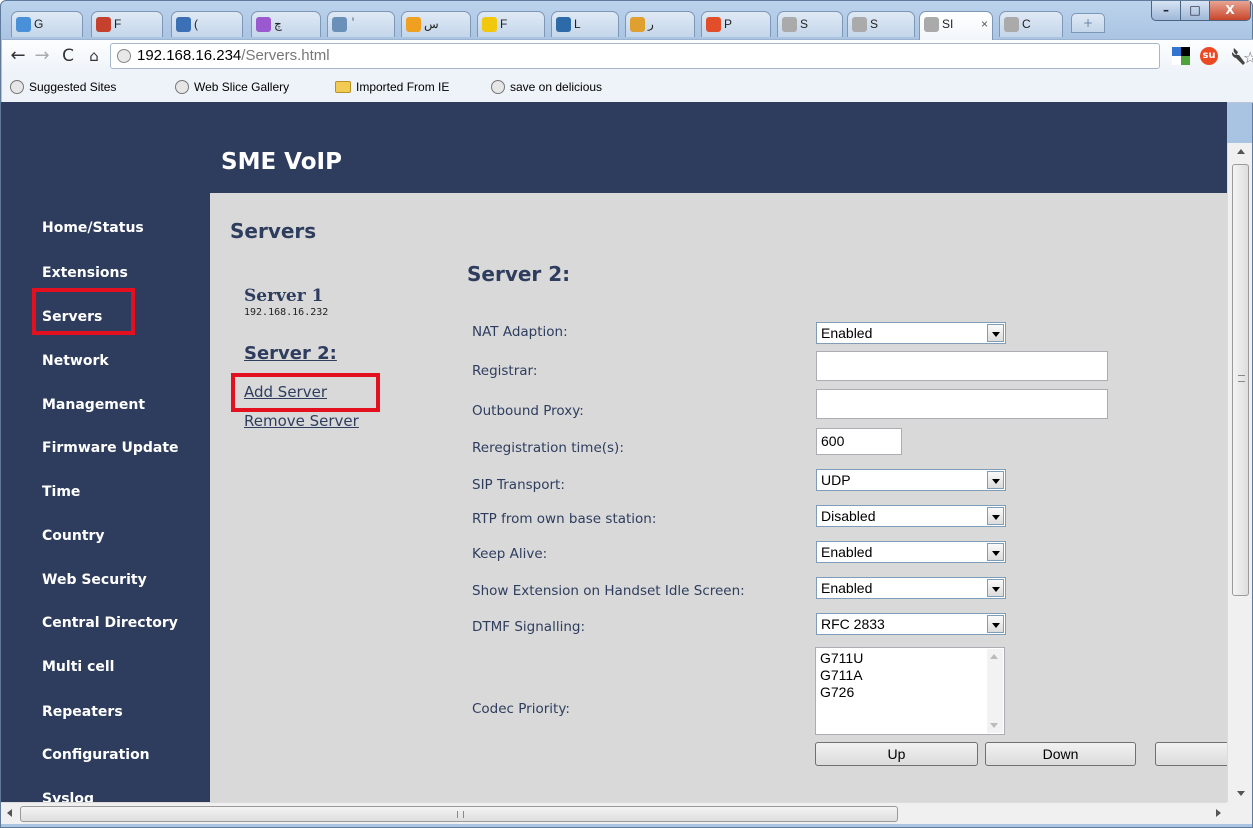 This screenshot has height=828, width=1253. What do you see at coordinates (1240, 380) in the screenshot?
I see `vertical-scroll-thumb` at bounding box center [1240, 380].